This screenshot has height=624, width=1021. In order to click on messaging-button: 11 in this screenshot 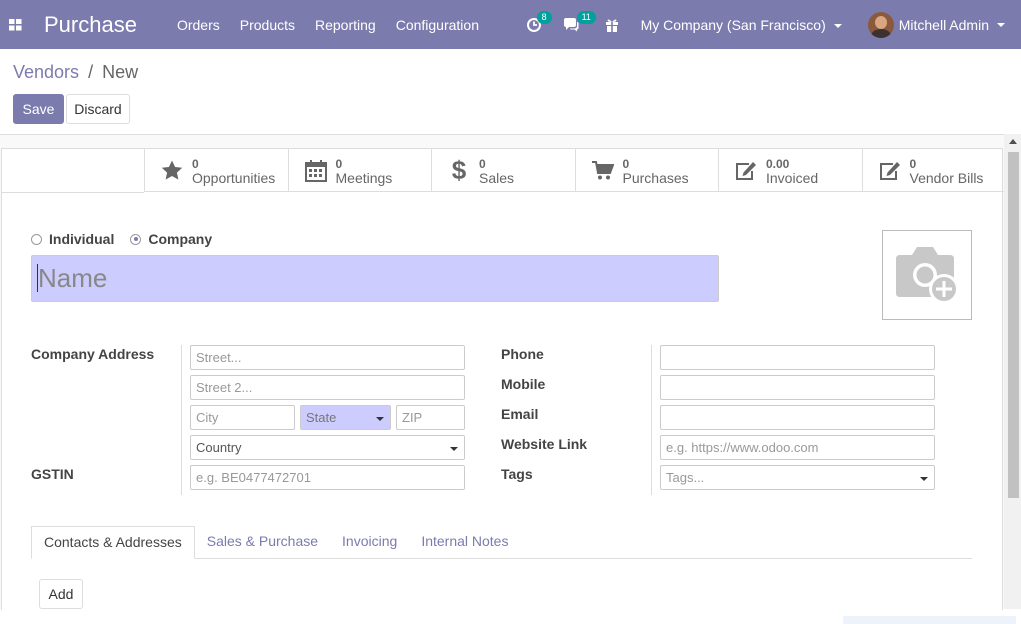, I will do `click(579, 21)`.